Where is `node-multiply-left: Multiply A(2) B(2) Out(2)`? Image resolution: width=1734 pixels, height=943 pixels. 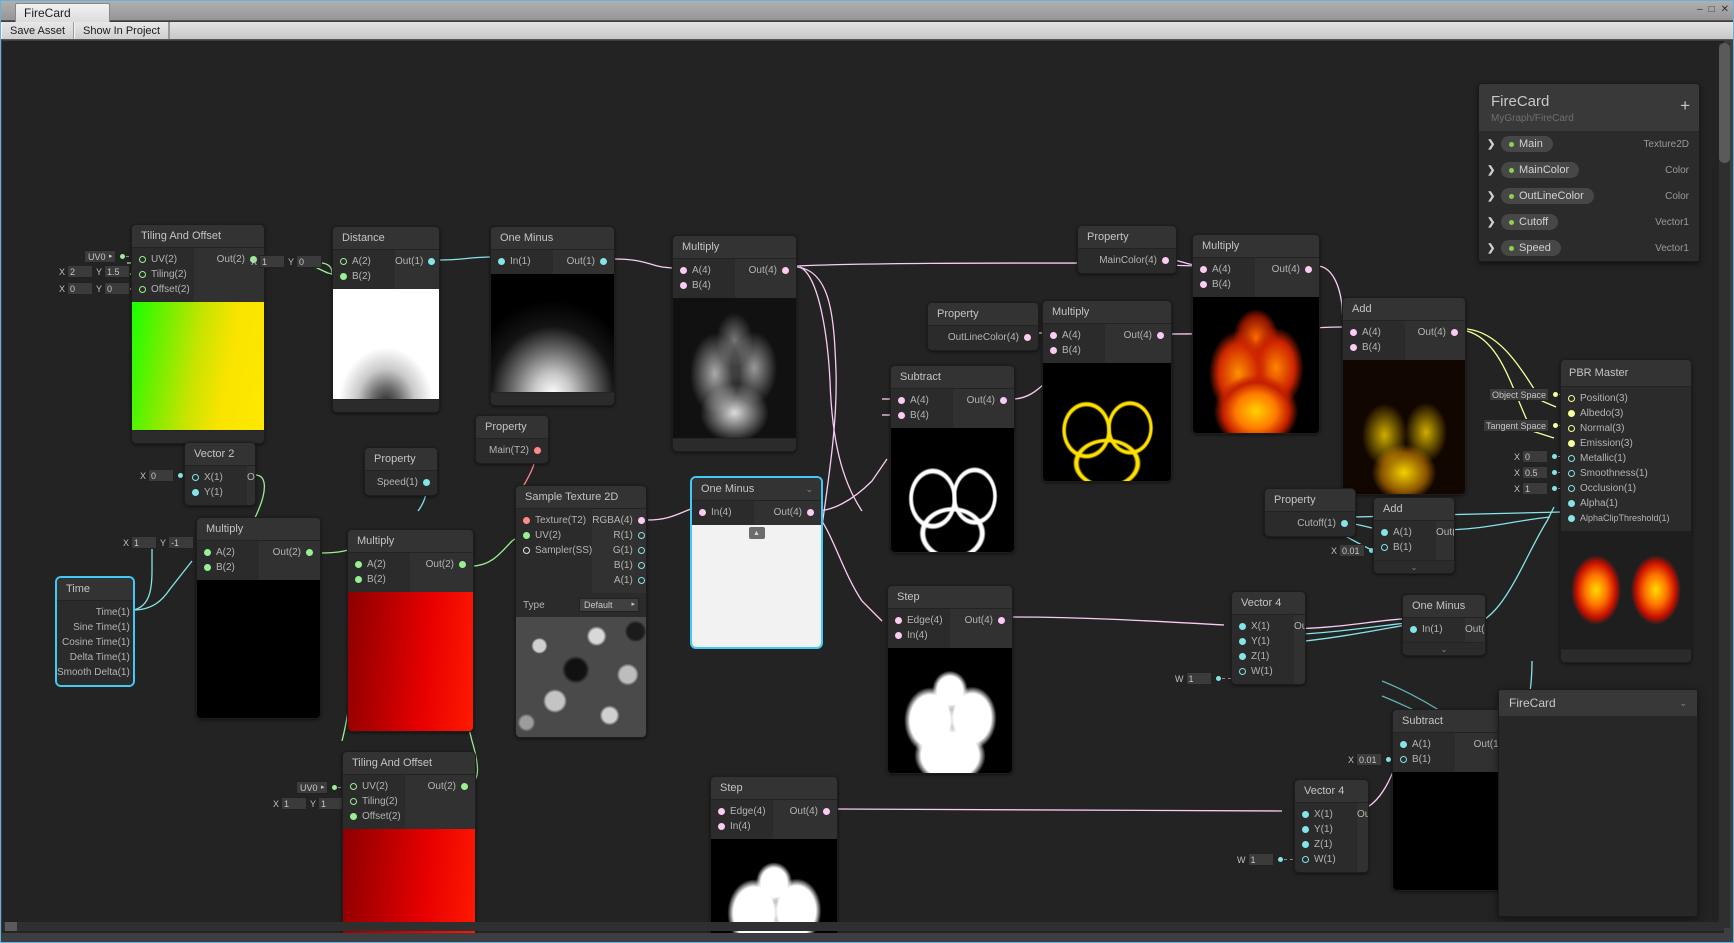
node-multiply-left: Multiply A(2) B(2) Out(2) is located at coordinates (258, 618).